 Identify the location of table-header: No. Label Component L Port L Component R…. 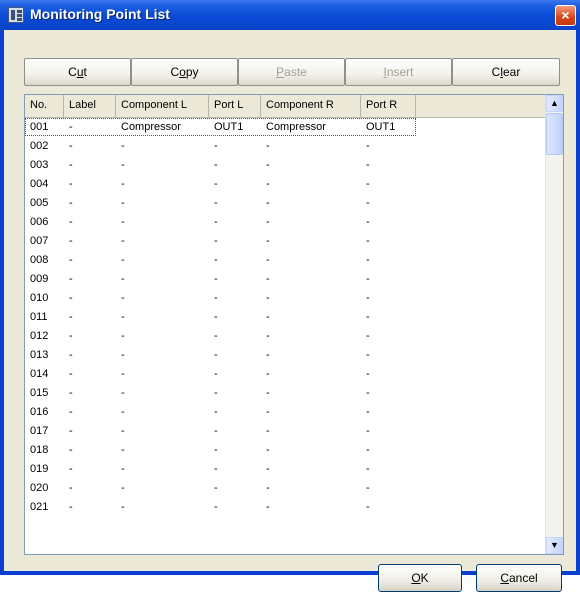
(286, 106).